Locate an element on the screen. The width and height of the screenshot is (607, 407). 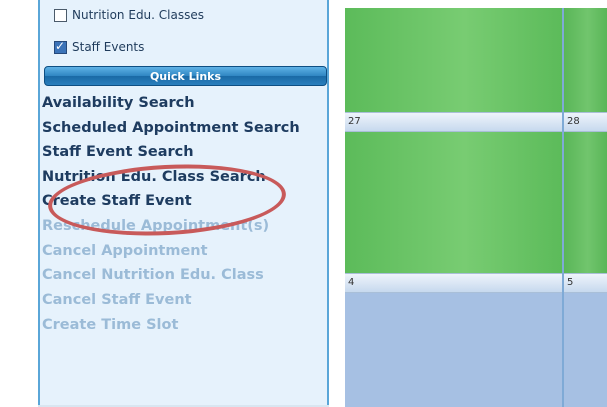
link-cancel-staff-event: Cancel Staff Event is located at coordinates (117, 300).